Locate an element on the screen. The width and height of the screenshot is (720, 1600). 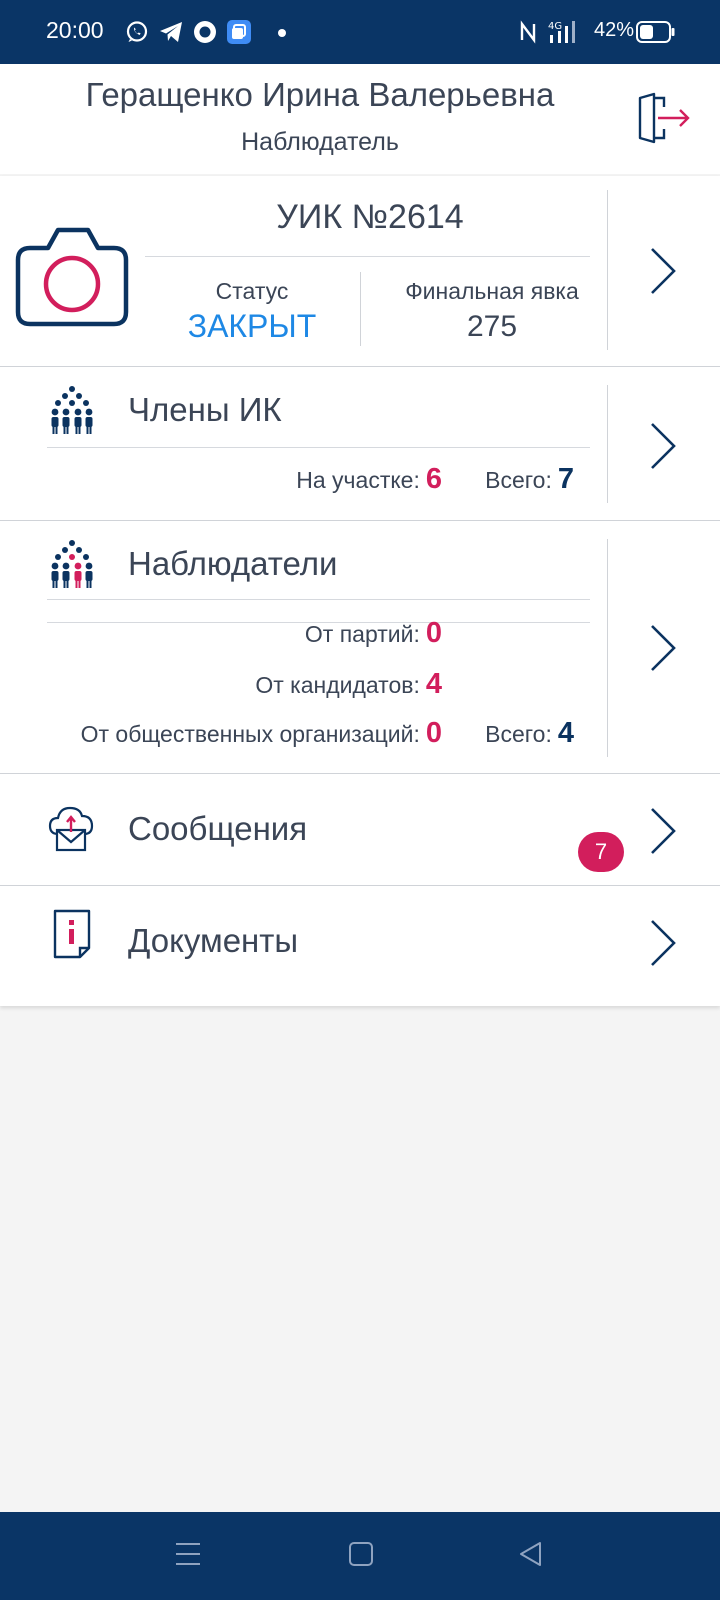
people-icon is located at coordinates (72, 410).